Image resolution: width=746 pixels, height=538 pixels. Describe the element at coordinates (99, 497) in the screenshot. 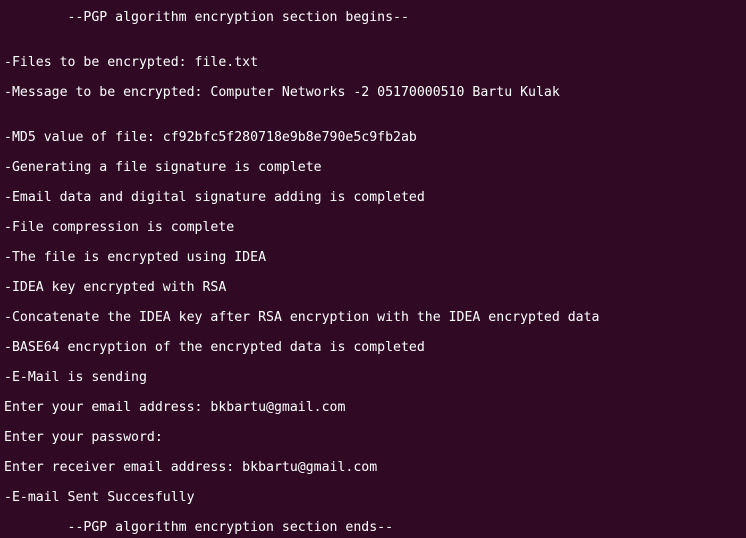

I see `email-sent-line: -E-mail Sent Succesfully` at that location.